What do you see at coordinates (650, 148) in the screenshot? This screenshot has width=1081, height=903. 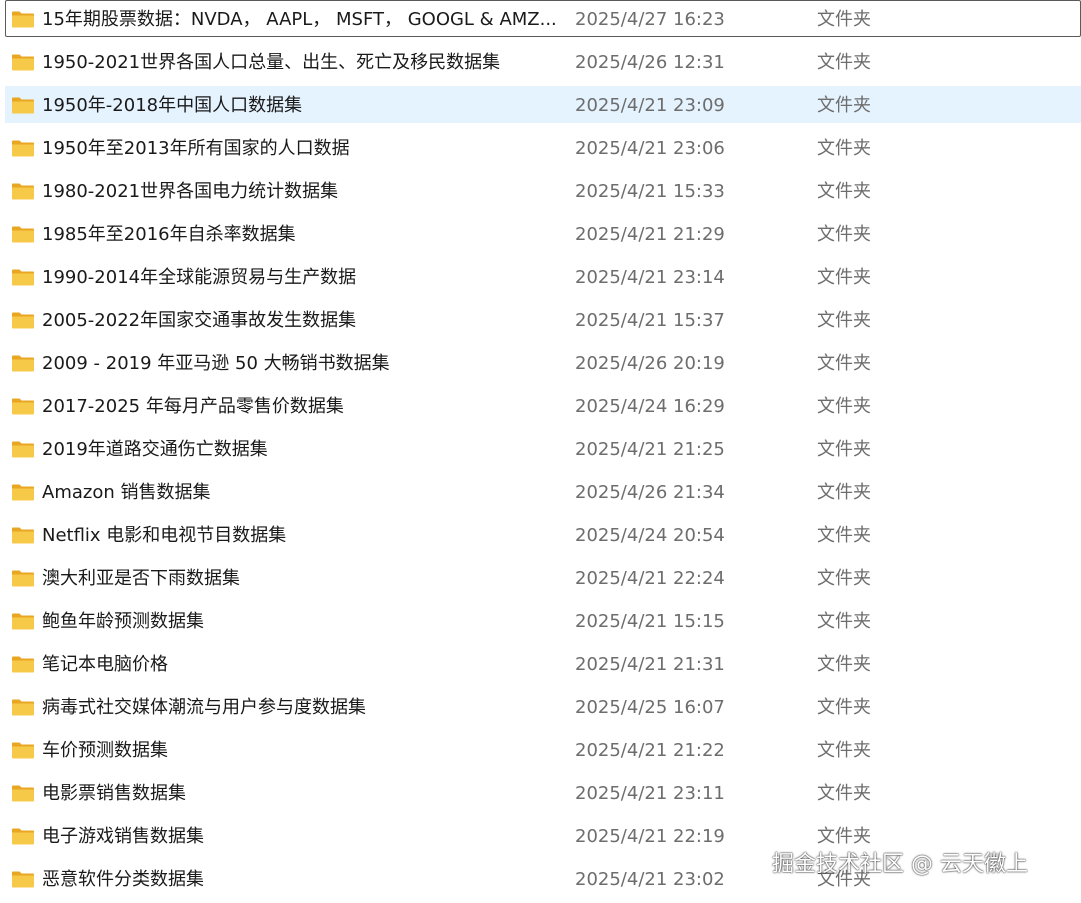 I see `modified-date: 2025/4/21 23:06` at bounding box center [650, 148].